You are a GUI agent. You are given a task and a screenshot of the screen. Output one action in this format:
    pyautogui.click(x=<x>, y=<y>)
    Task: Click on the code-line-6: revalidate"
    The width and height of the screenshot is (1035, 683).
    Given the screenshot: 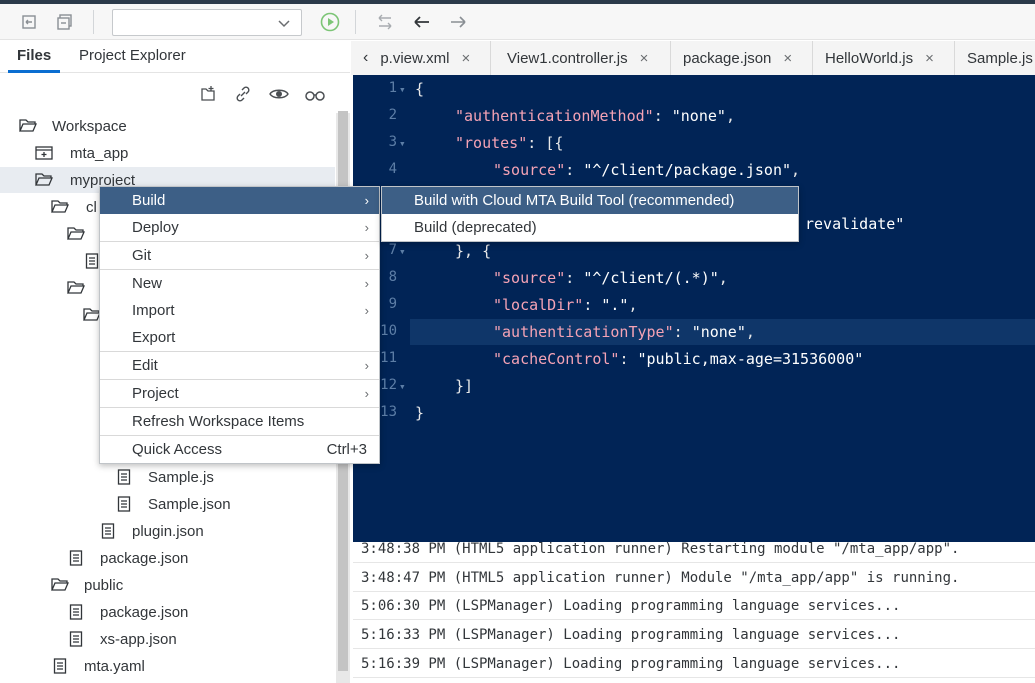 What is the action you would take?
    pyautogui.click(x=855, y=224)
    